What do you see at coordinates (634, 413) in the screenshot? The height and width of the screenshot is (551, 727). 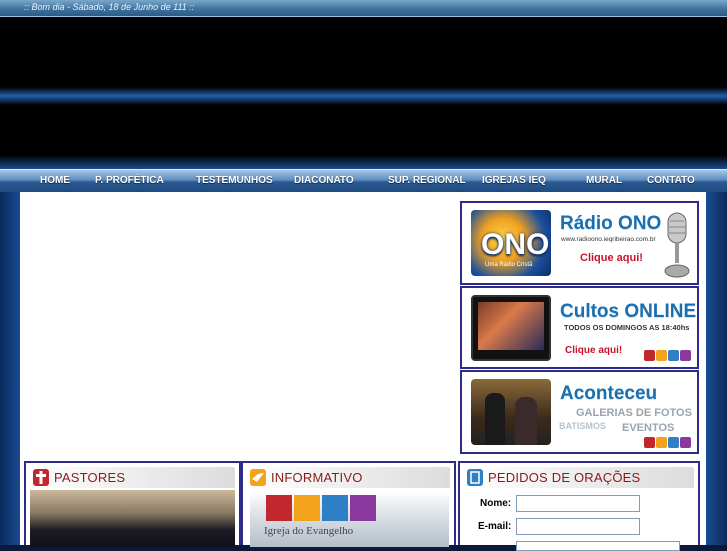 I see `aconteceu-galerias: GALERIAS DE FOTOS` at bounding box center [634, 413].